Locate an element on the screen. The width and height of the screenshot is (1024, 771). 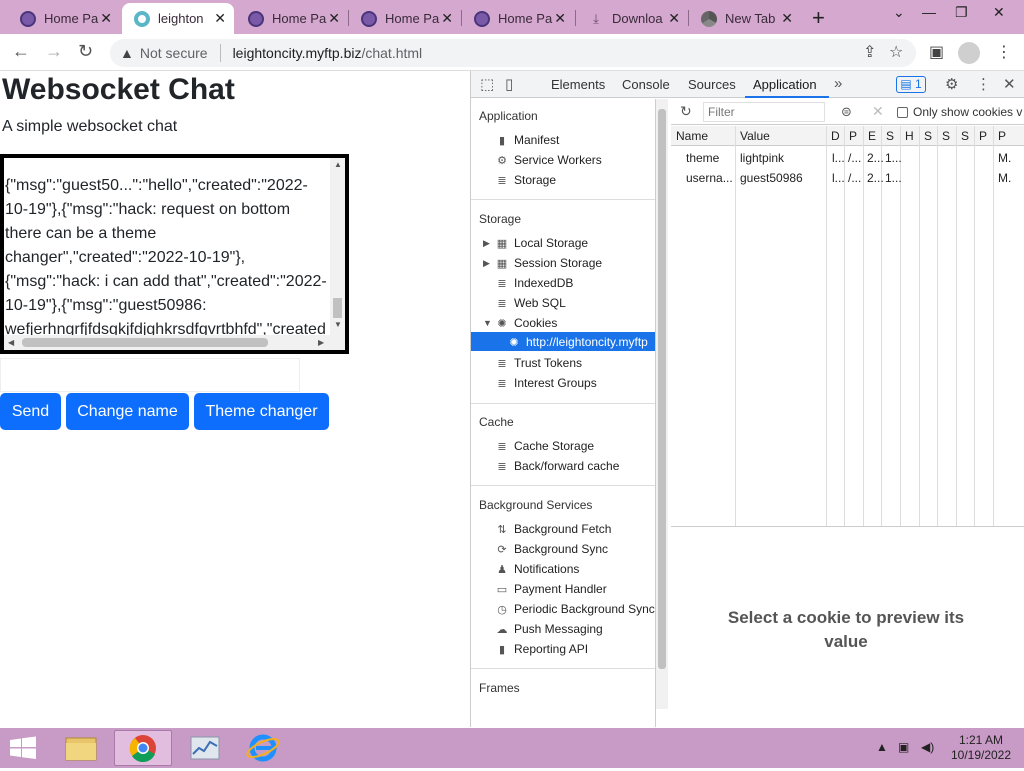
checkbox-box is located at coordinates (902, 112).